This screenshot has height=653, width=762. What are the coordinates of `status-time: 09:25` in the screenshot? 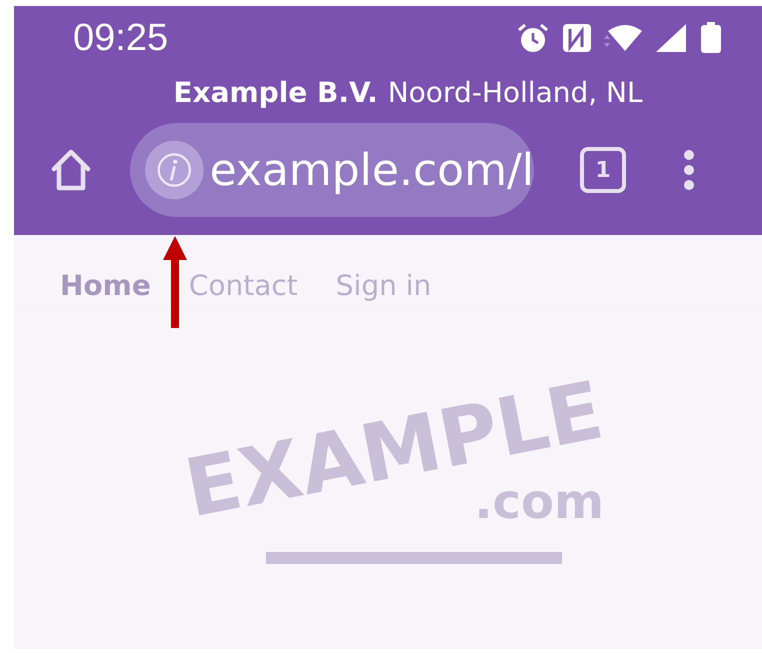 It's located at (120, 38).